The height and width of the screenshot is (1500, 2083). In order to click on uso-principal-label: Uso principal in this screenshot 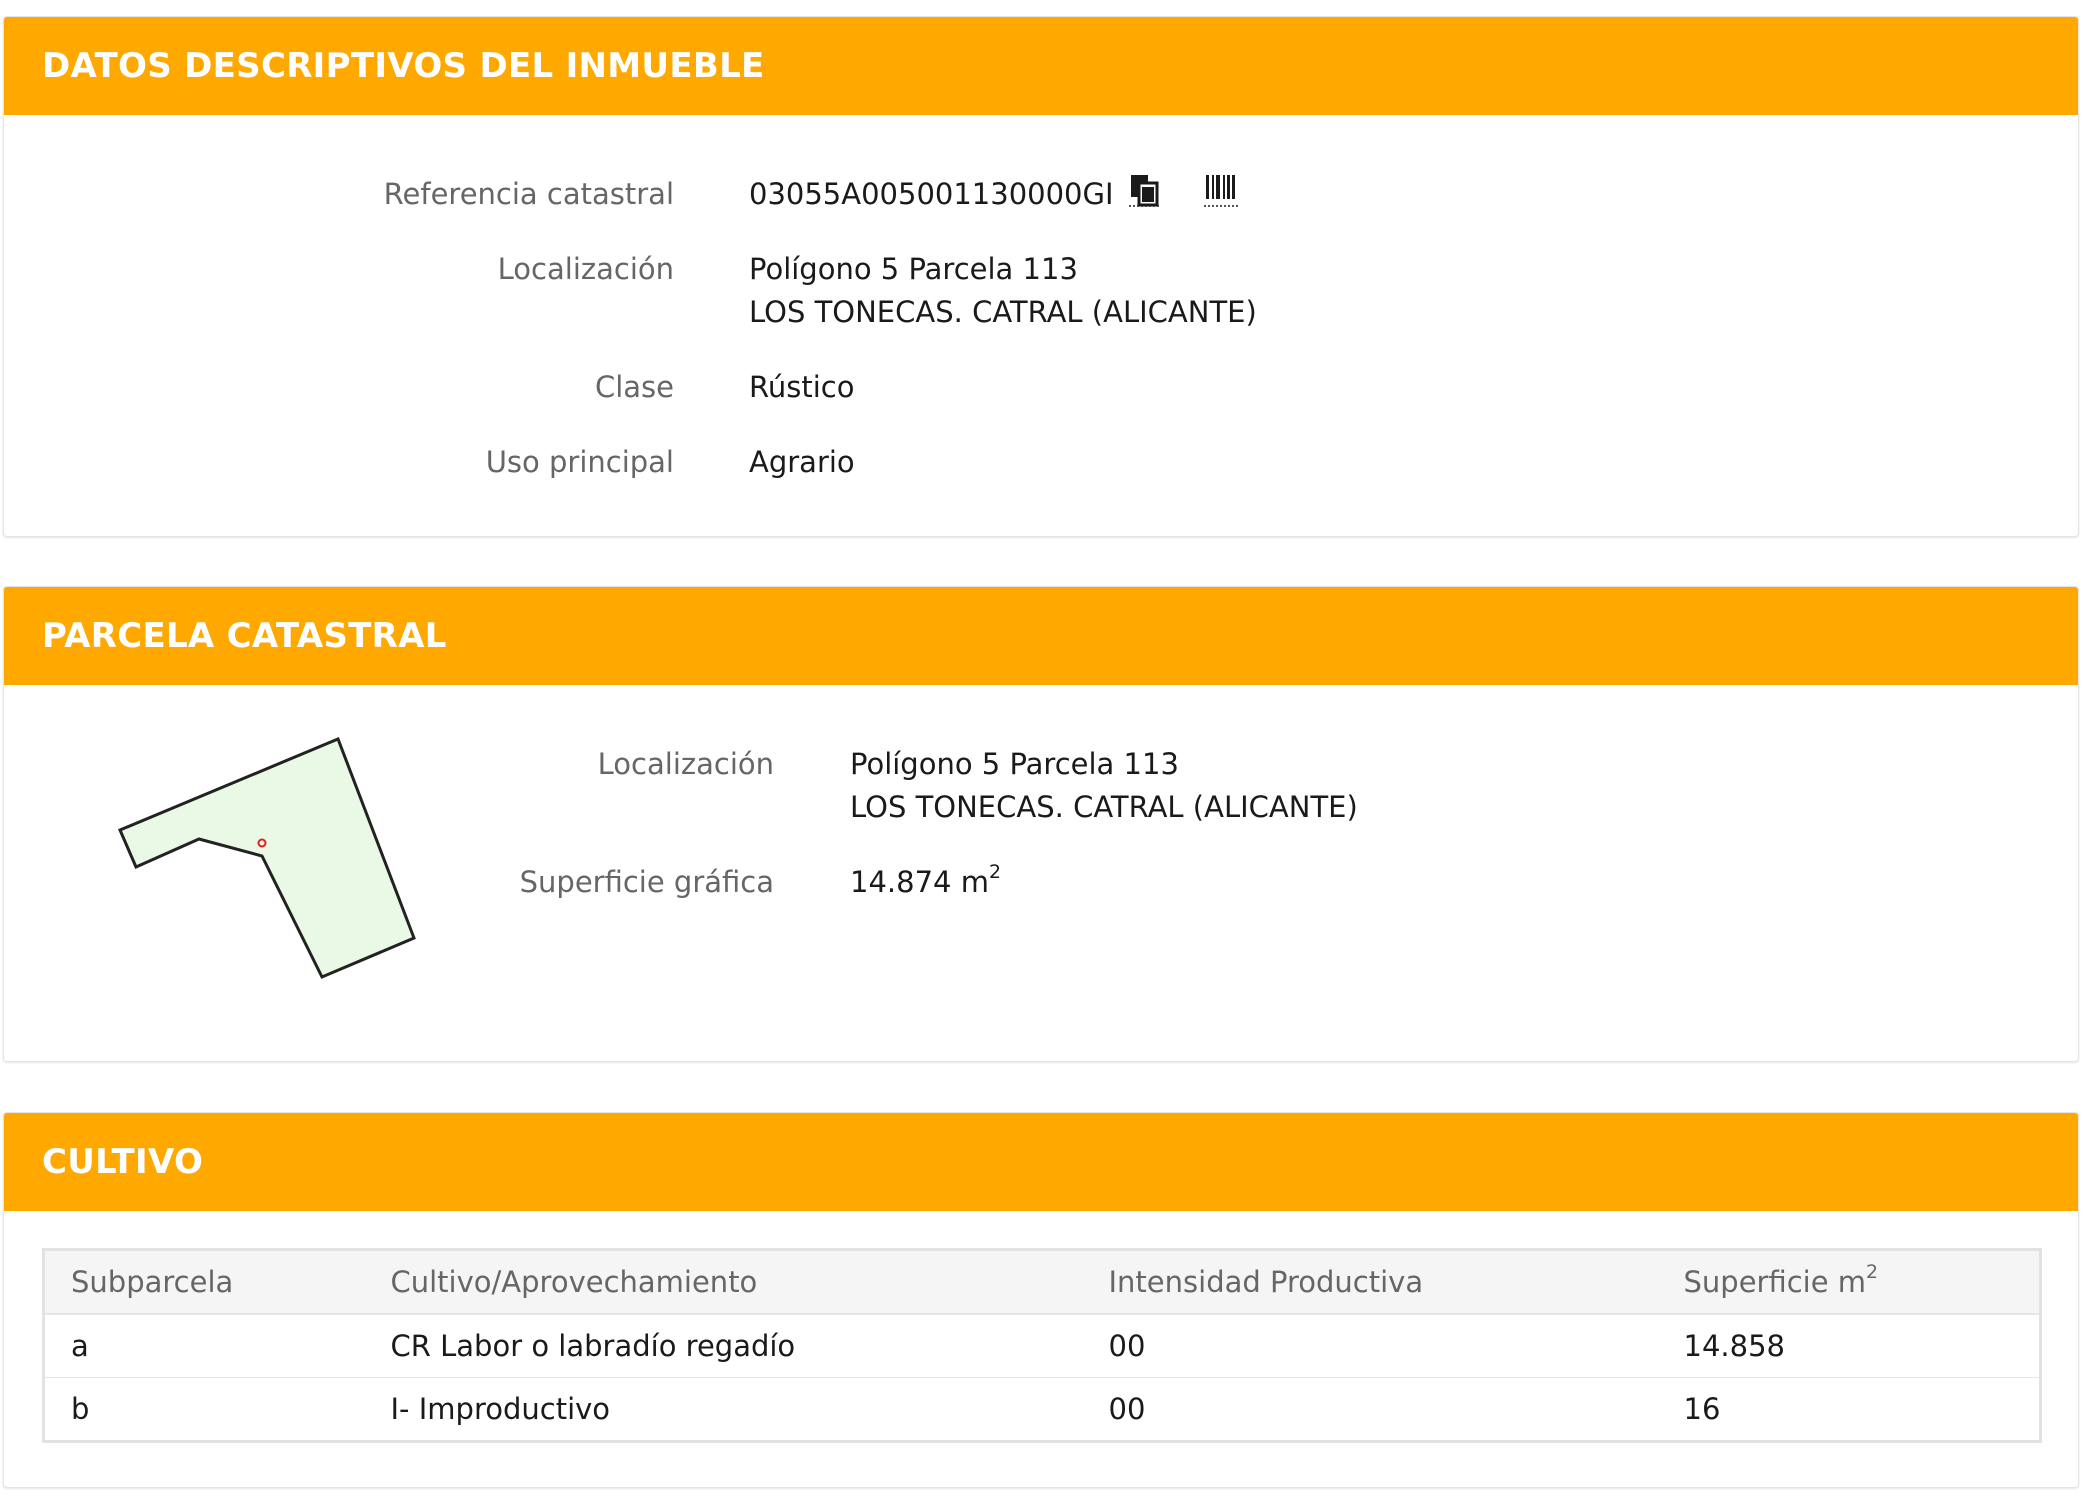, I will do `click(579, 462)`.